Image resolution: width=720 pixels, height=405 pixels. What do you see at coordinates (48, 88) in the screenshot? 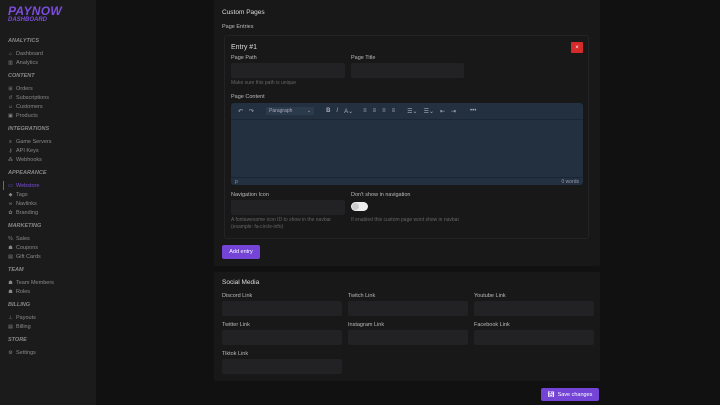
I see `sidebar-item-orders: ⊞ Orders` at bounding box center [48, 88].